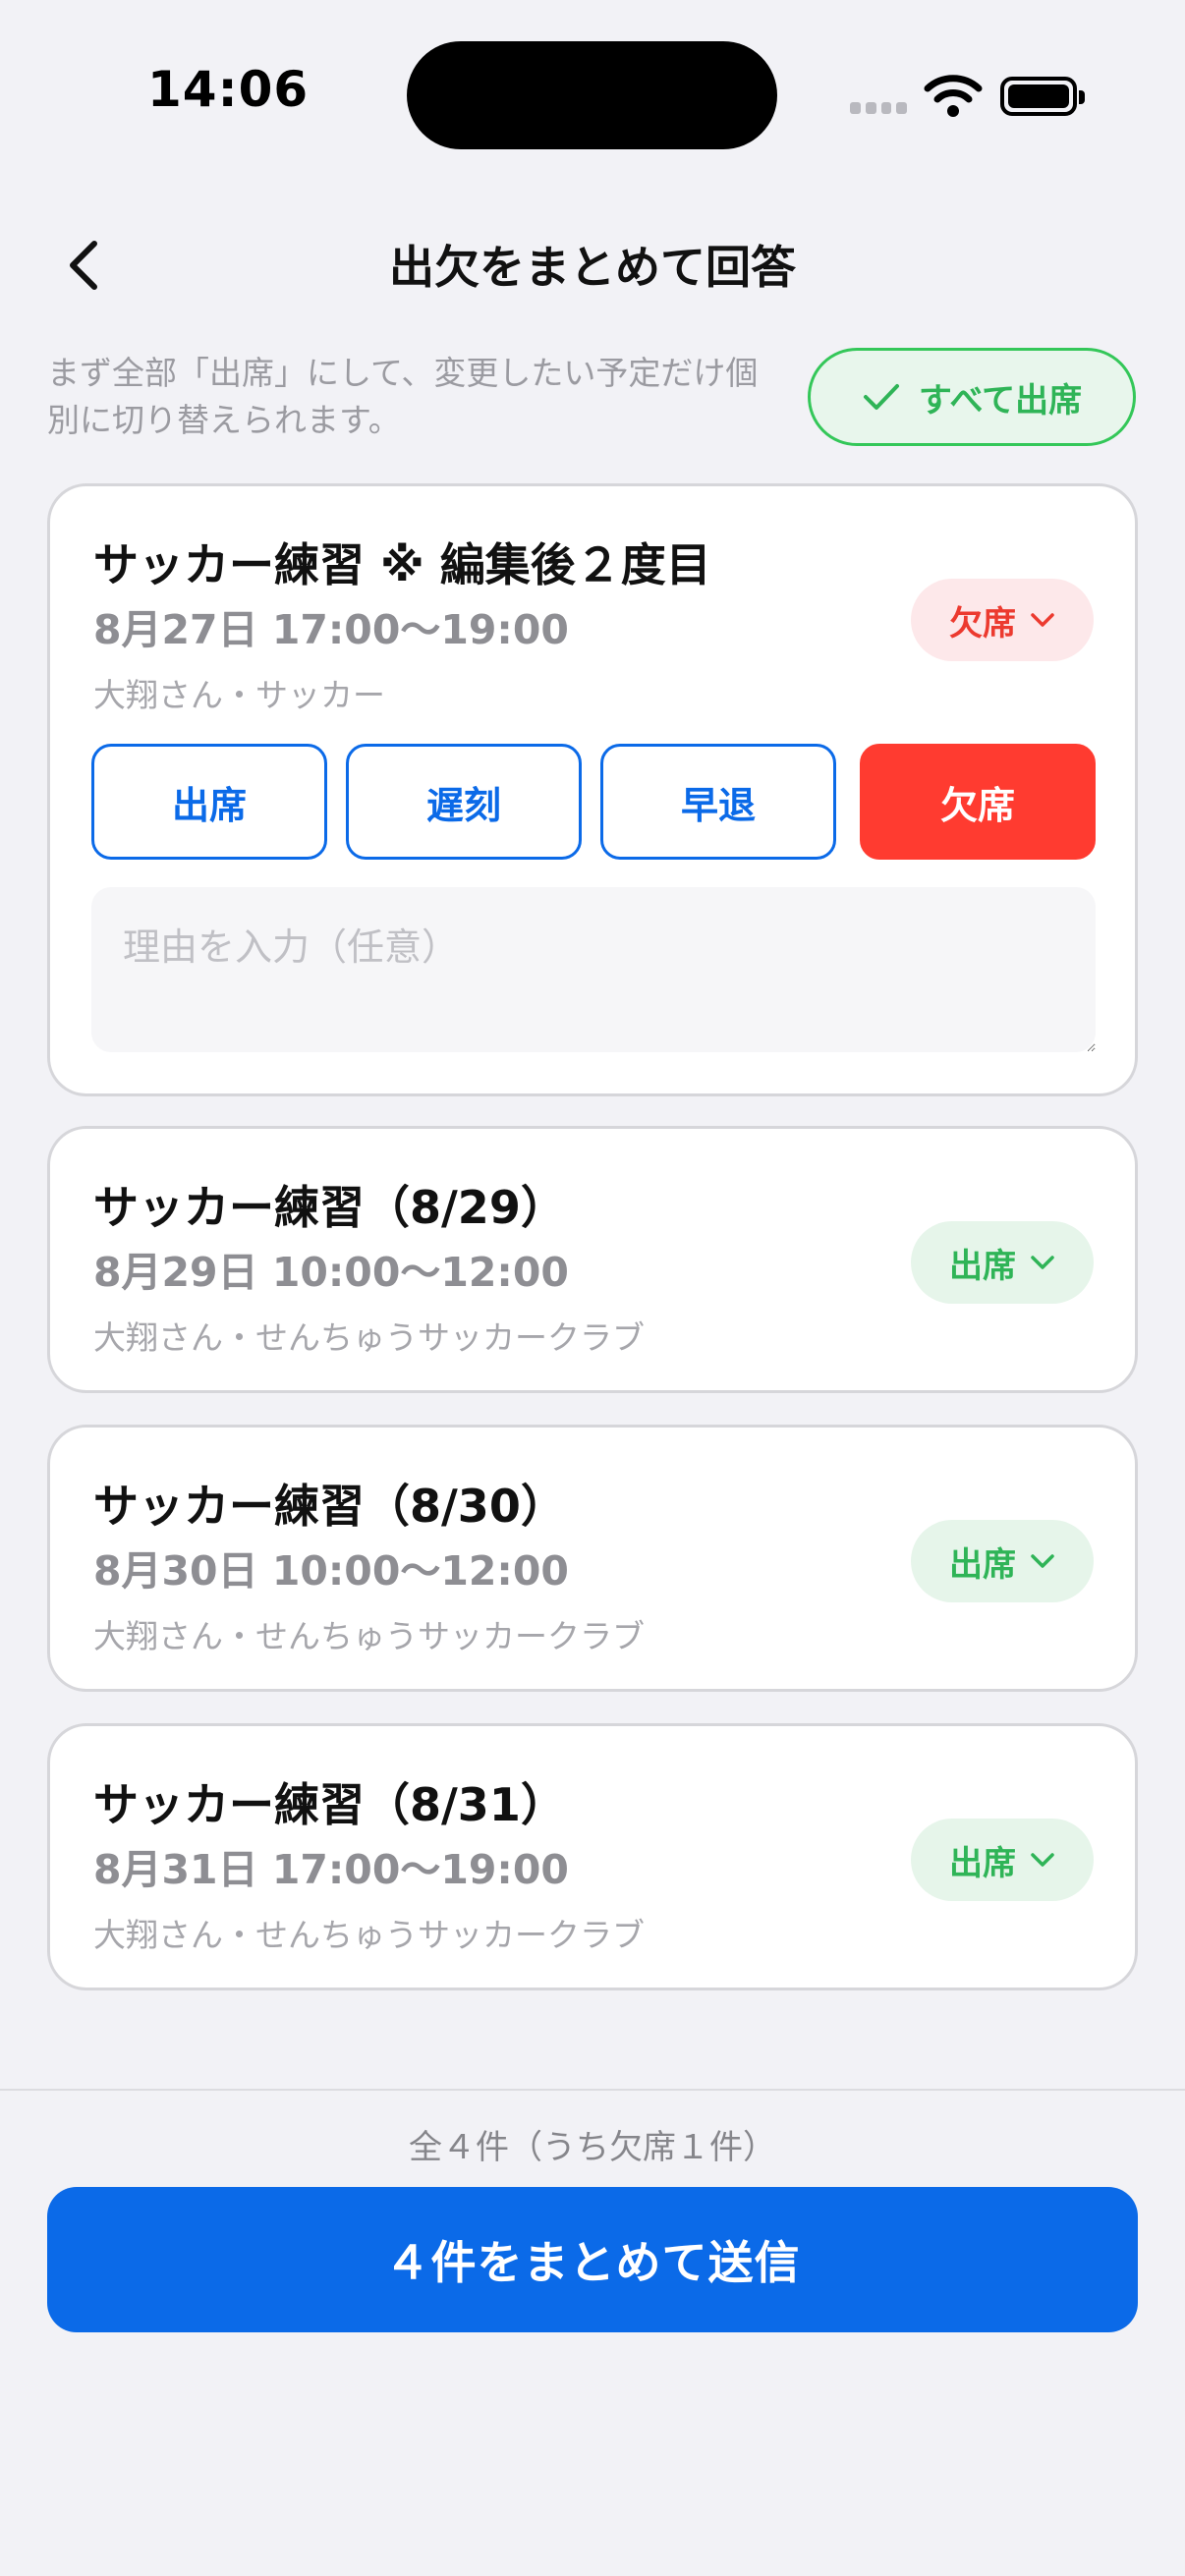 This screenshot has width=1185, height=2576. What do you see at coordinates (464, 802) in the screenshot?
I see `option-late-button: 遅刻` at bounding box center [464, 802].